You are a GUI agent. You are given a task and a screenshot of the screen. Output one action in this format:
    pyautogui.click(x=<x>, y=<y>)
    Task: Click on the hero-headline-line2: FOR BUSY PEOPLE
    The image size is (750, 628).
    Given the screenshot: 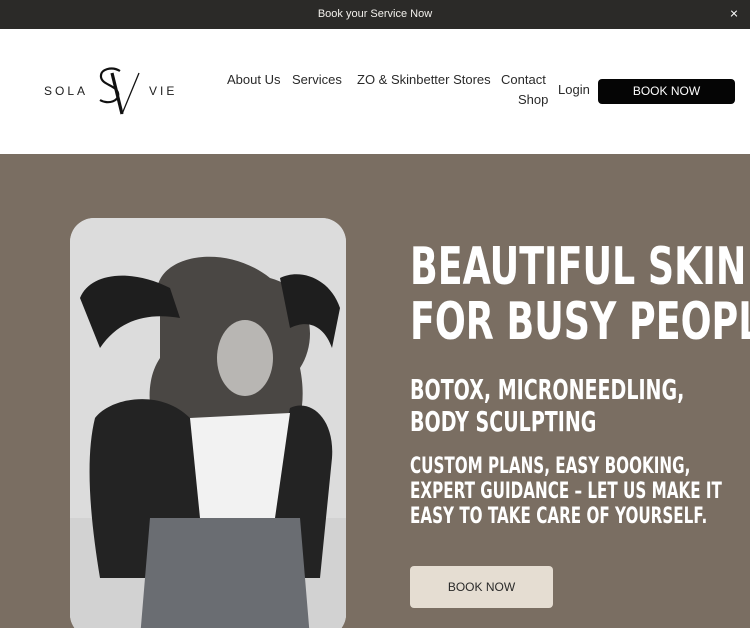 What is the action you would take?
    pyautogui.click(x=580, y=322)
    